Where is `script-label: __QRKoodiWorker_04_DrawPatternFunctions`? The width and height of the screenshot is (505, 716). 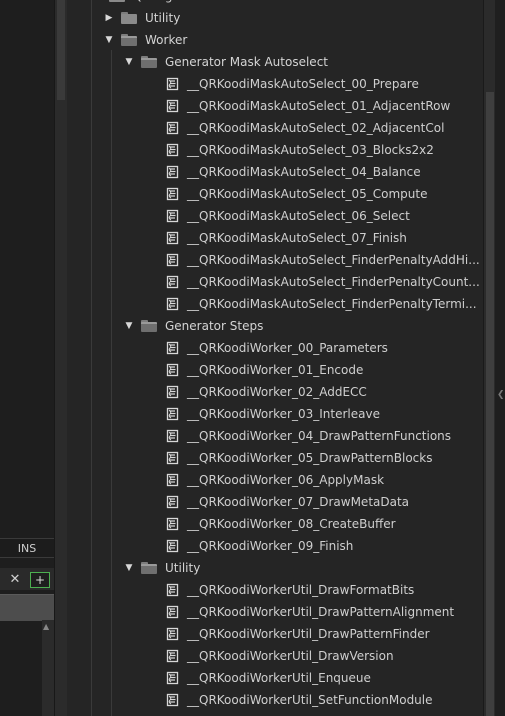
script-label: __QRKoodiWorker_04_DrawPatternFunctions is located at coordinates (319, 436).